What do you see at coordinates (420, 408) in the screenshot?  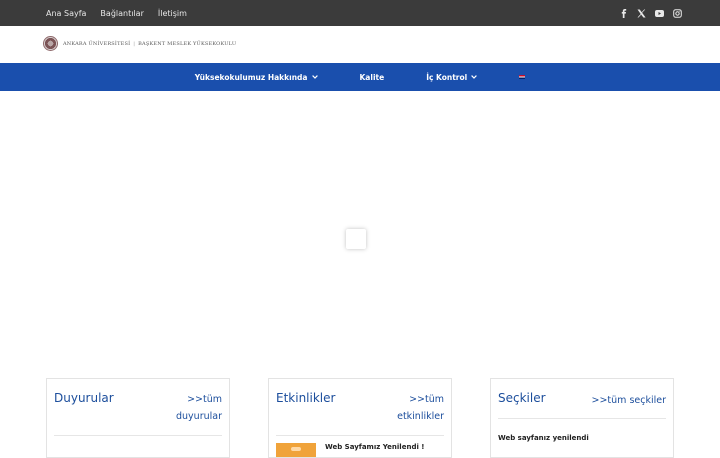 I see `all-events-link: >>tüm etkinlikler` at bounding box center [420, 408].